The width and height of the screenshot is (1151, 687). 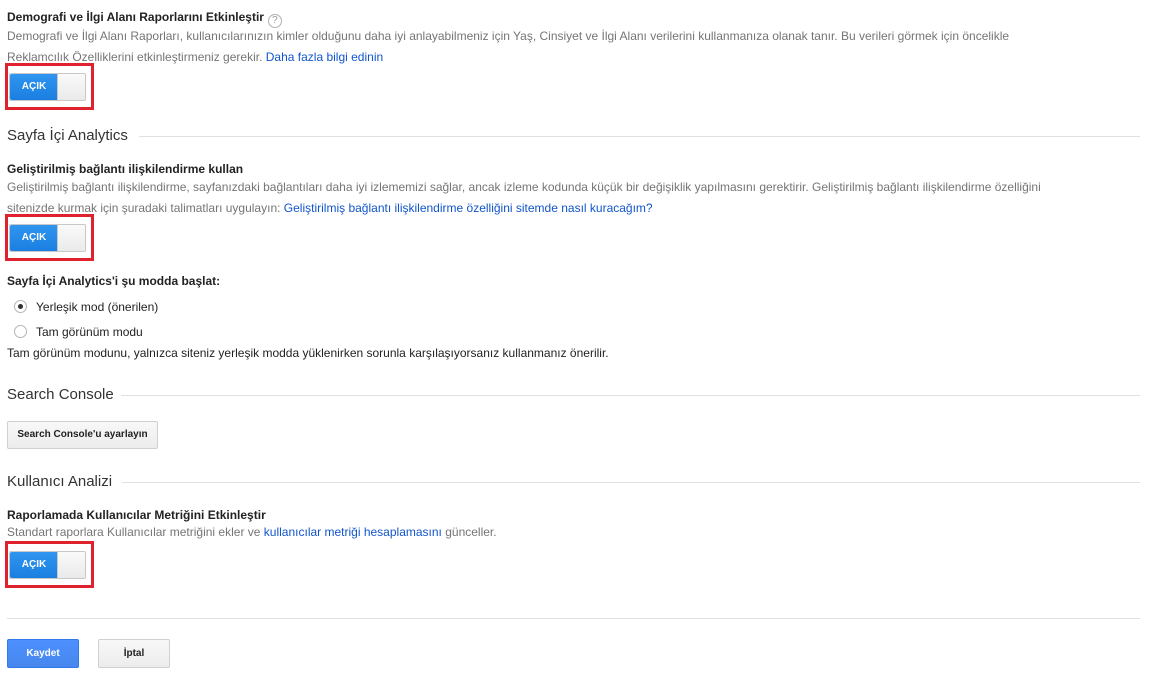 I want to click on radio-unchecked-icon, so click(x=20, y=331).